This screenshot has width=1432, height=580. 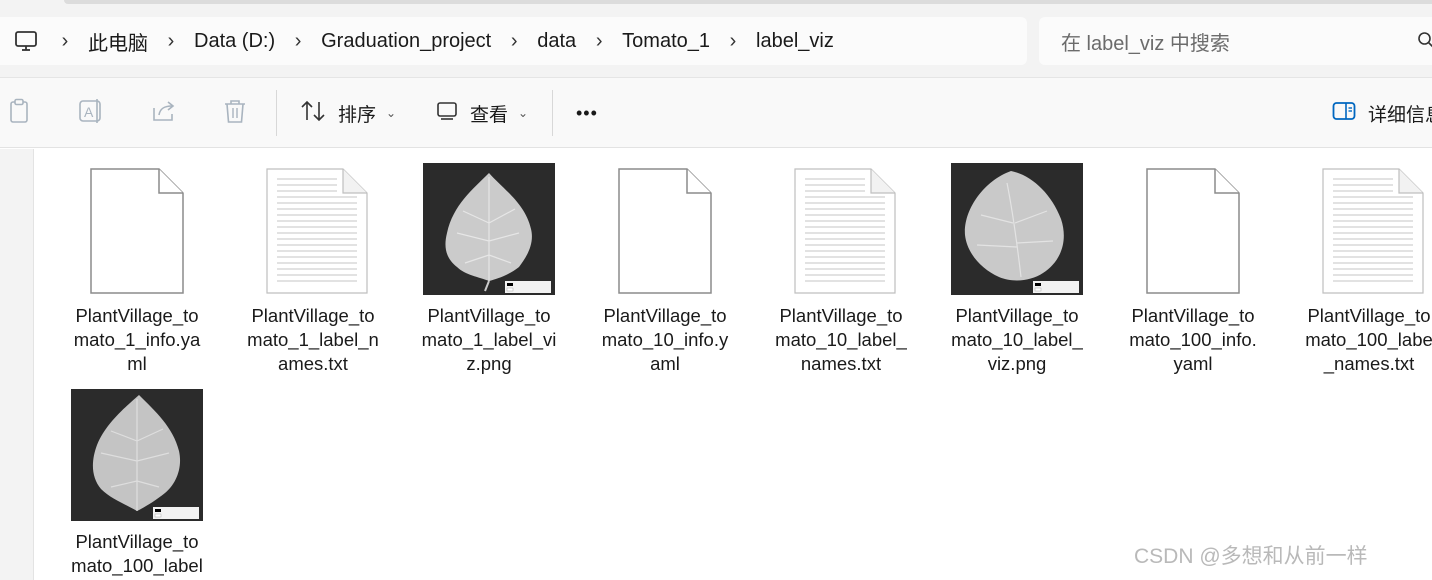 What do you see at coordinates (406, 41) in the screenshot?
I see `breadcrumb-graduation-project: Graduation_project` at bounding box center [406, 41].